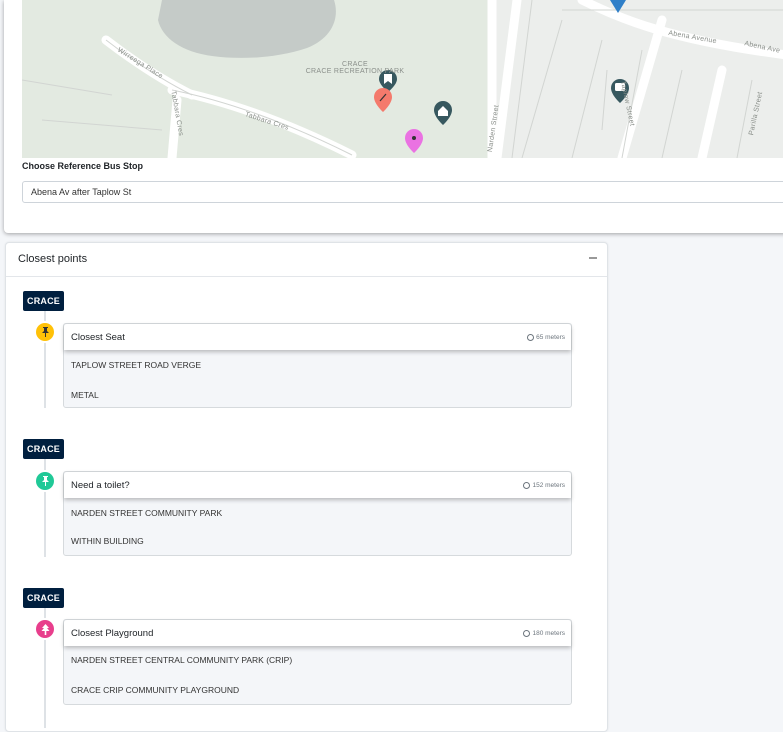  What do you see at coordinates (306, 260) in the screenshot?
I see `card-header: Closest points` at bounding box center [306, 260].